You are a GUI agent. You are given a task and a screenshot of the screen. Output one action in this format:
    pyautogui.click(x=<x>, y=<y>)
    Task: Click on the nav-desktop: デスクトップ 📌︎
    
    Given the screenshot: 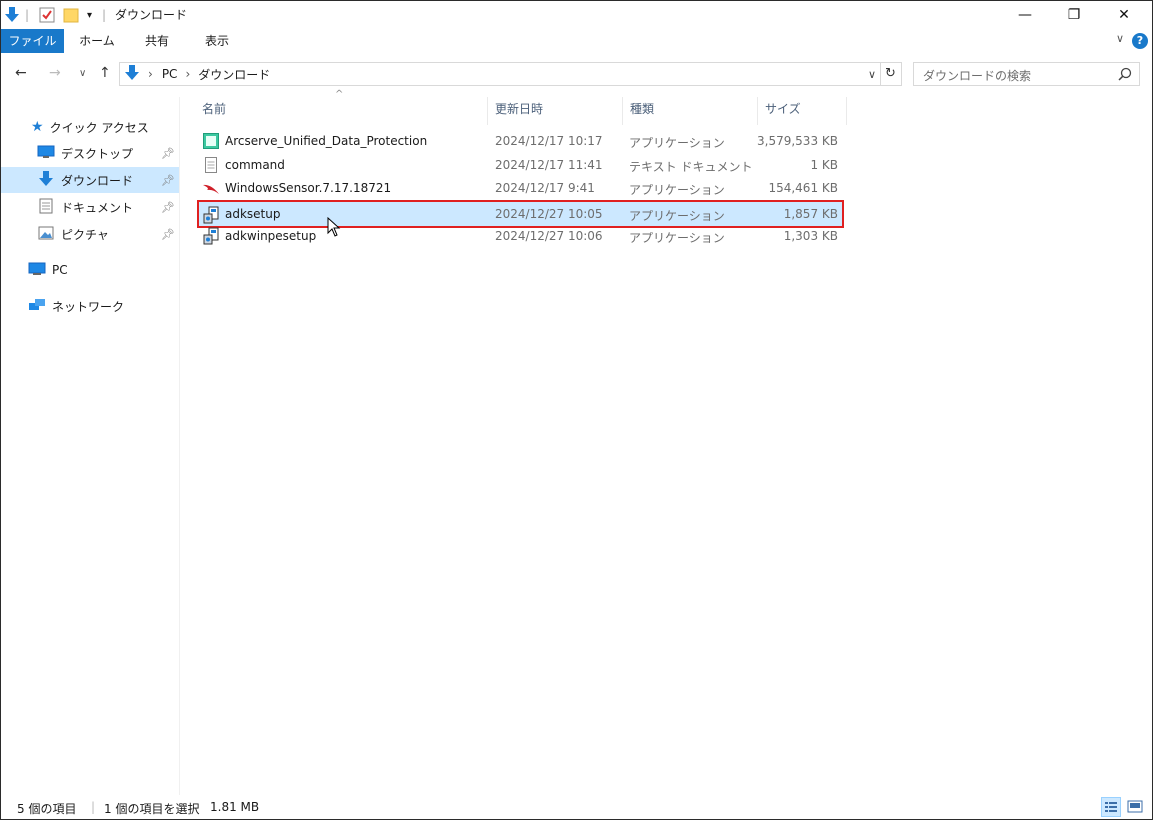 What is the action you would take?
    pyautogui.click(x=90, y=153)
    